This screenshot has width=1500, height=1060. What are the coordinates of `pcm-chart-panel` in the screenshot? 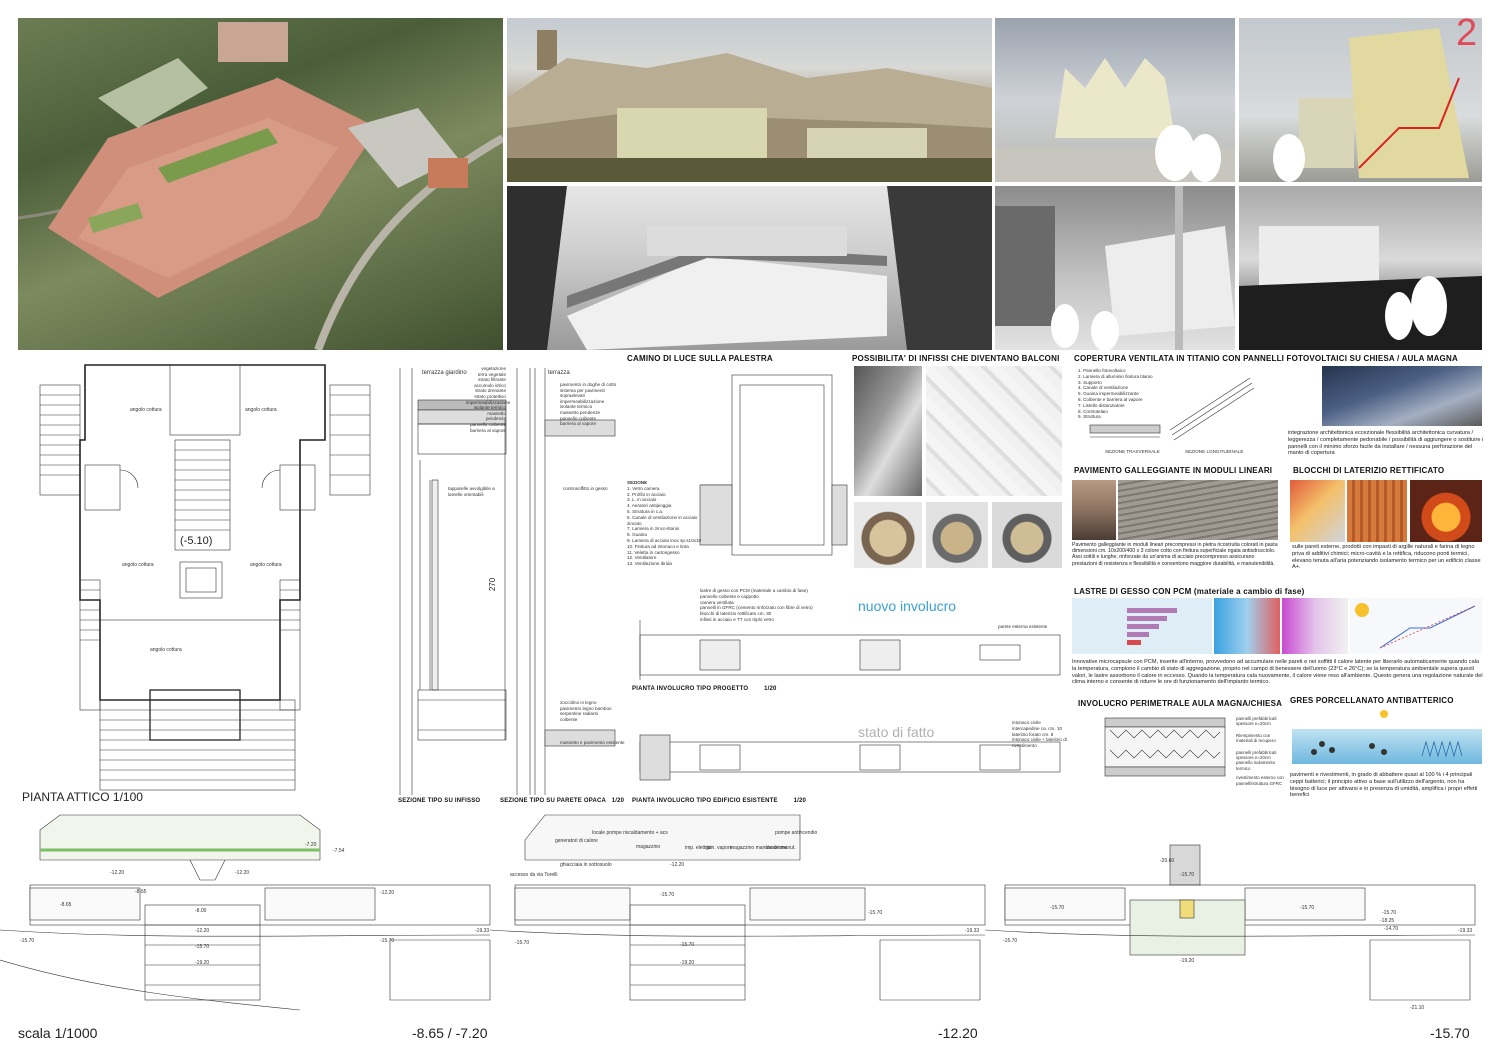 It's located at (1142, 626).